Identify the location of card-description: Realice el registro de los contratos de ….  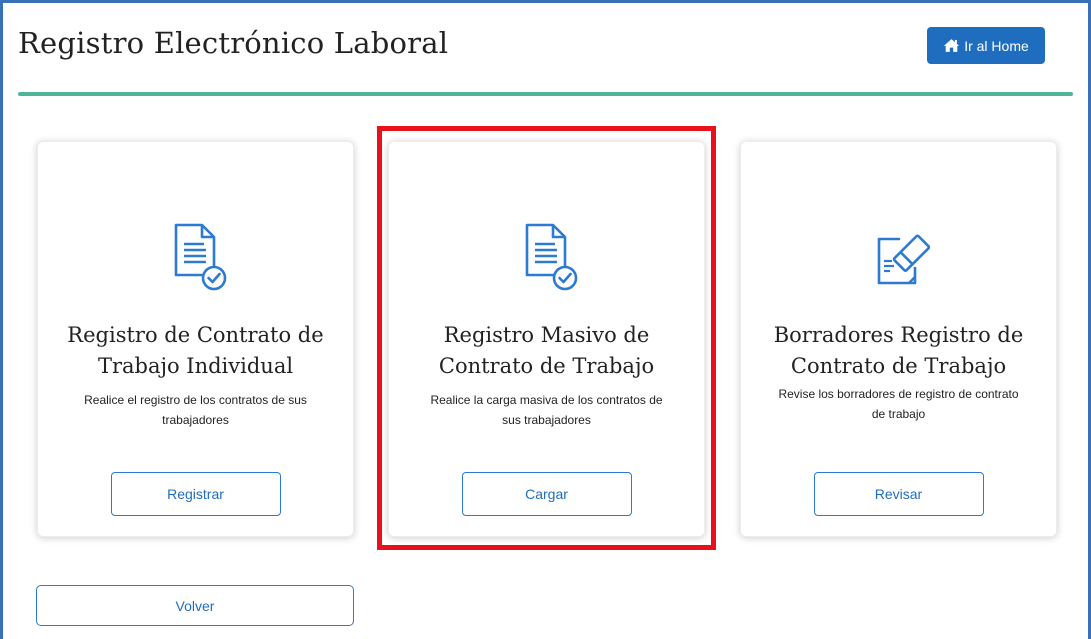
(195, 410).